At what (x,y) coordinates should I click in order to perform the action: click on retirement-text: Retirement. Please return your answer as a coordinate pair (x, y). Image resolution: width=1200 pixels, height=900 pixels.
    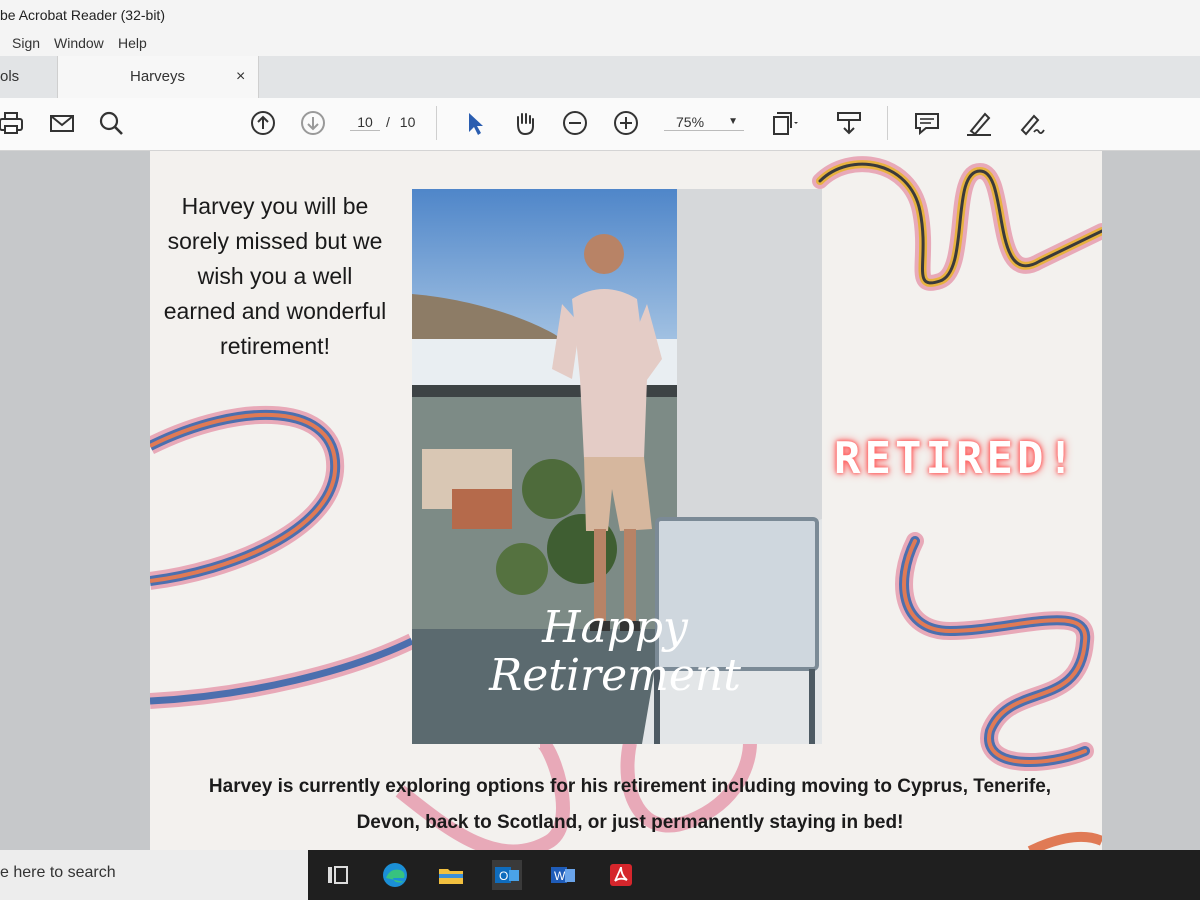
    Looking at the image, I should click on (615, 675).